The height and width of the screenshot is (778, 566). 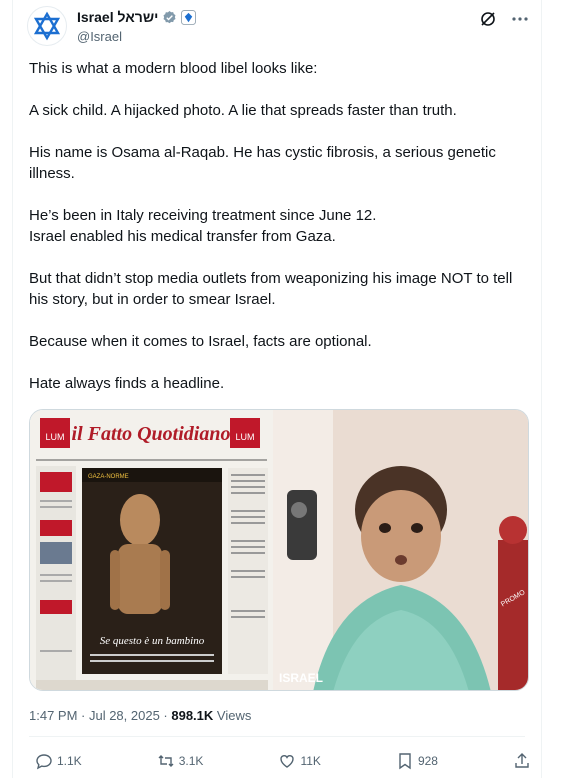 What do you see at coordinates (278, 26) in the screenshot?
I see `tweet-header: Israel ישראל @Israel` at bounding box center [278, 26].